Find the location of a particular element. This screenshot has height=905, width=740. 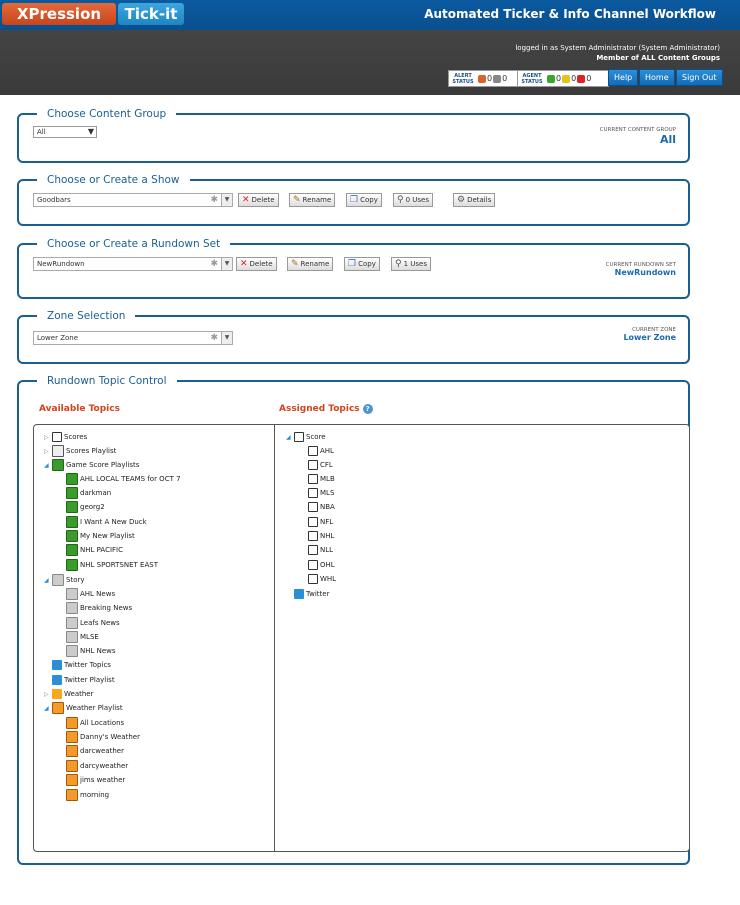

assigned-node-league: NBA is located at coordinates (321, 507).